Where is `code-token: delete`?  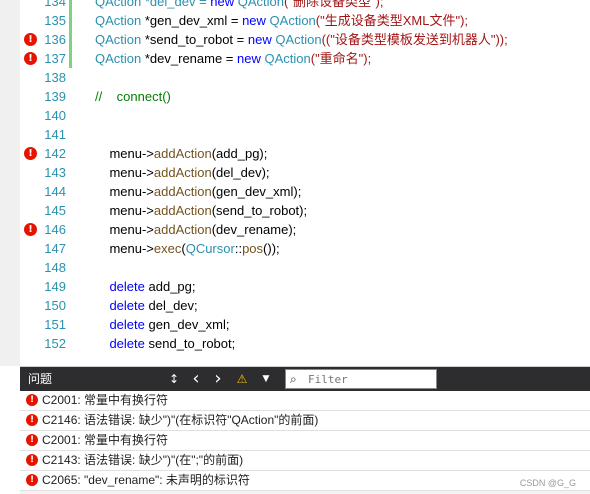 code-token: delete is located at coordinates (129, 324).